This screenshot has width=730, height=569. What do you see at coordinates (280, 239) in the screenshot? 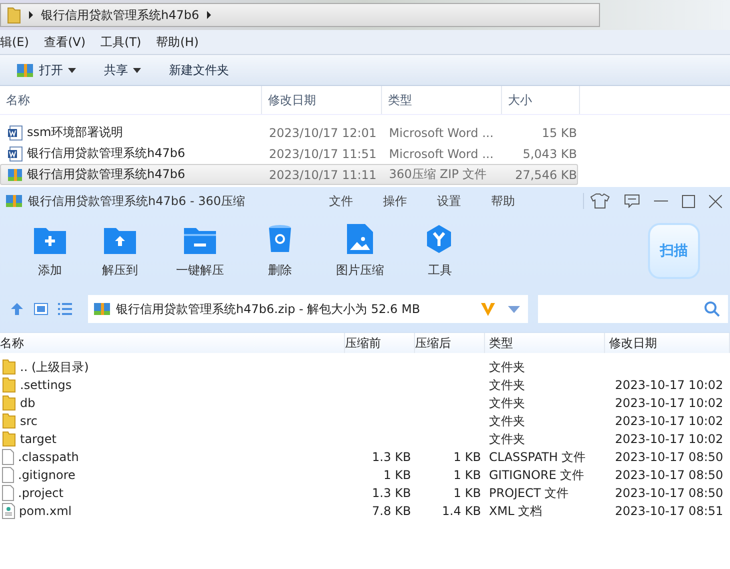
I see `recycle-bin-icon` at bounding box center [280, 239].